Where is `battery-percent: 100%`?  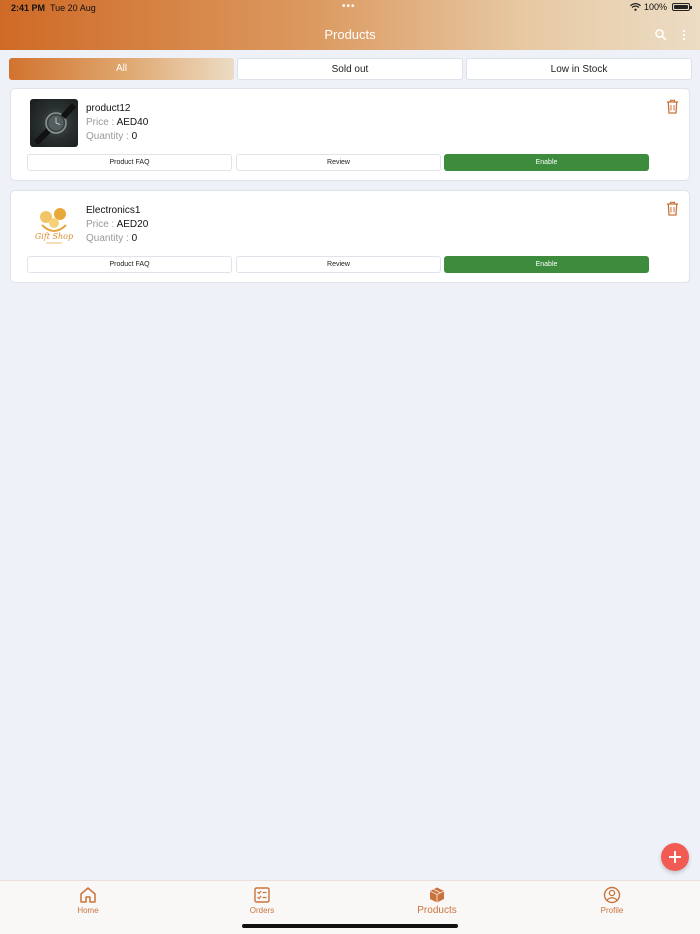
battery-percent: 100% is located at coordinates (655, 7).